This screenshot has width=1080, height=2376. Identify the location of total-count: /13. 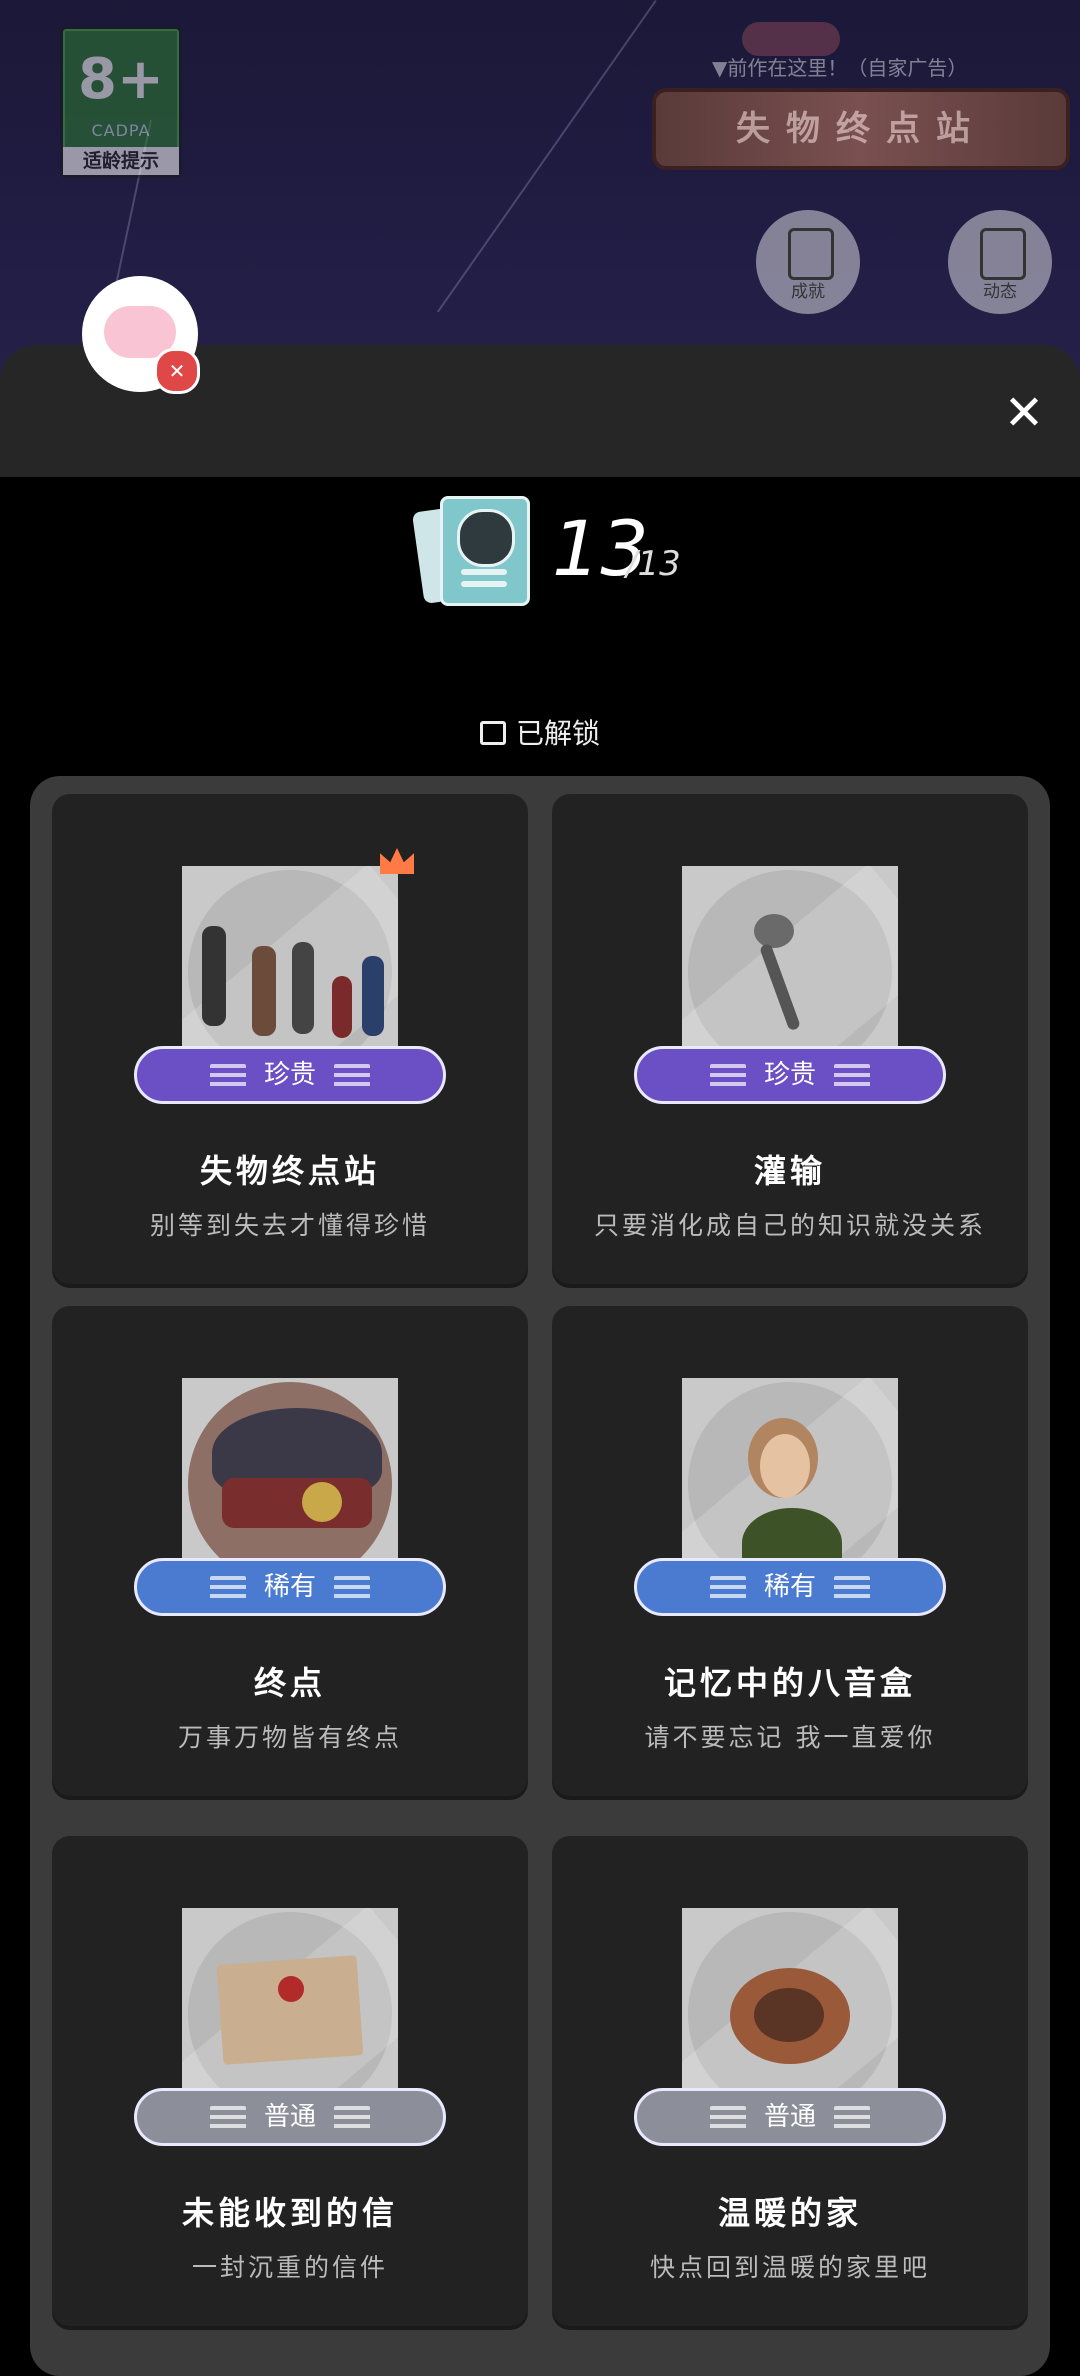
(653, 564).